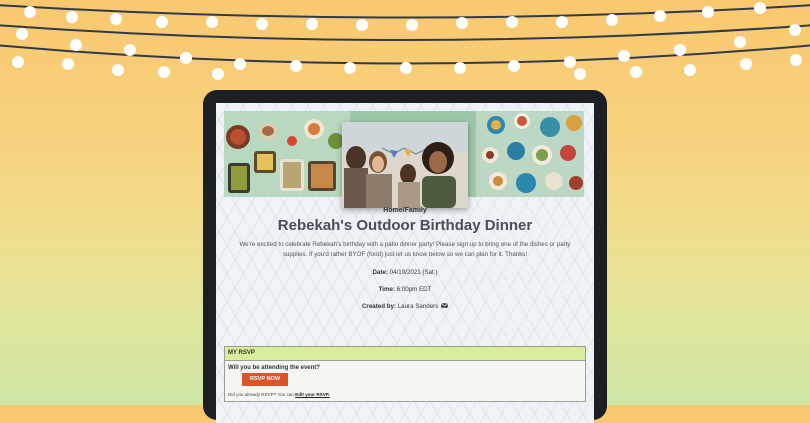  Describe the element at coordinates (312, 394) in the screenshot. I see `edit-rsvp-link: Edit your RSVP.` at that location.